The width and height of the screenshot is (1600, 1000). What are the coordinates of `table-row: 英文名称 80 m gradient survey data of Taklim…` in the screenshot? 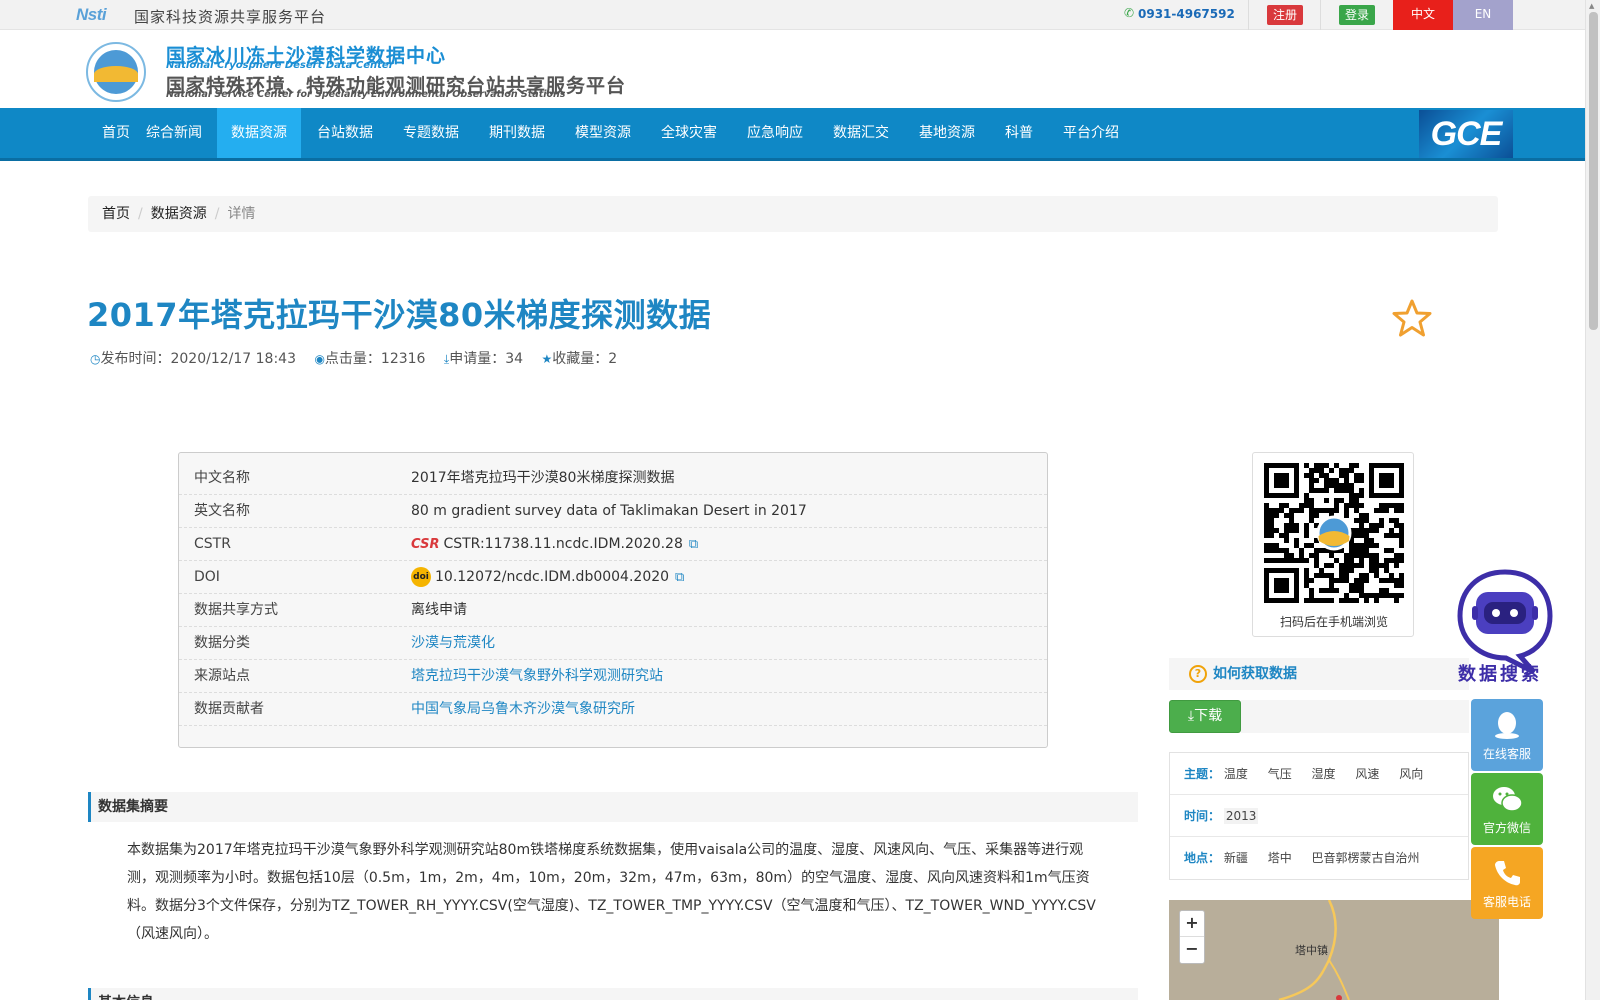 It's located at (613, 511).